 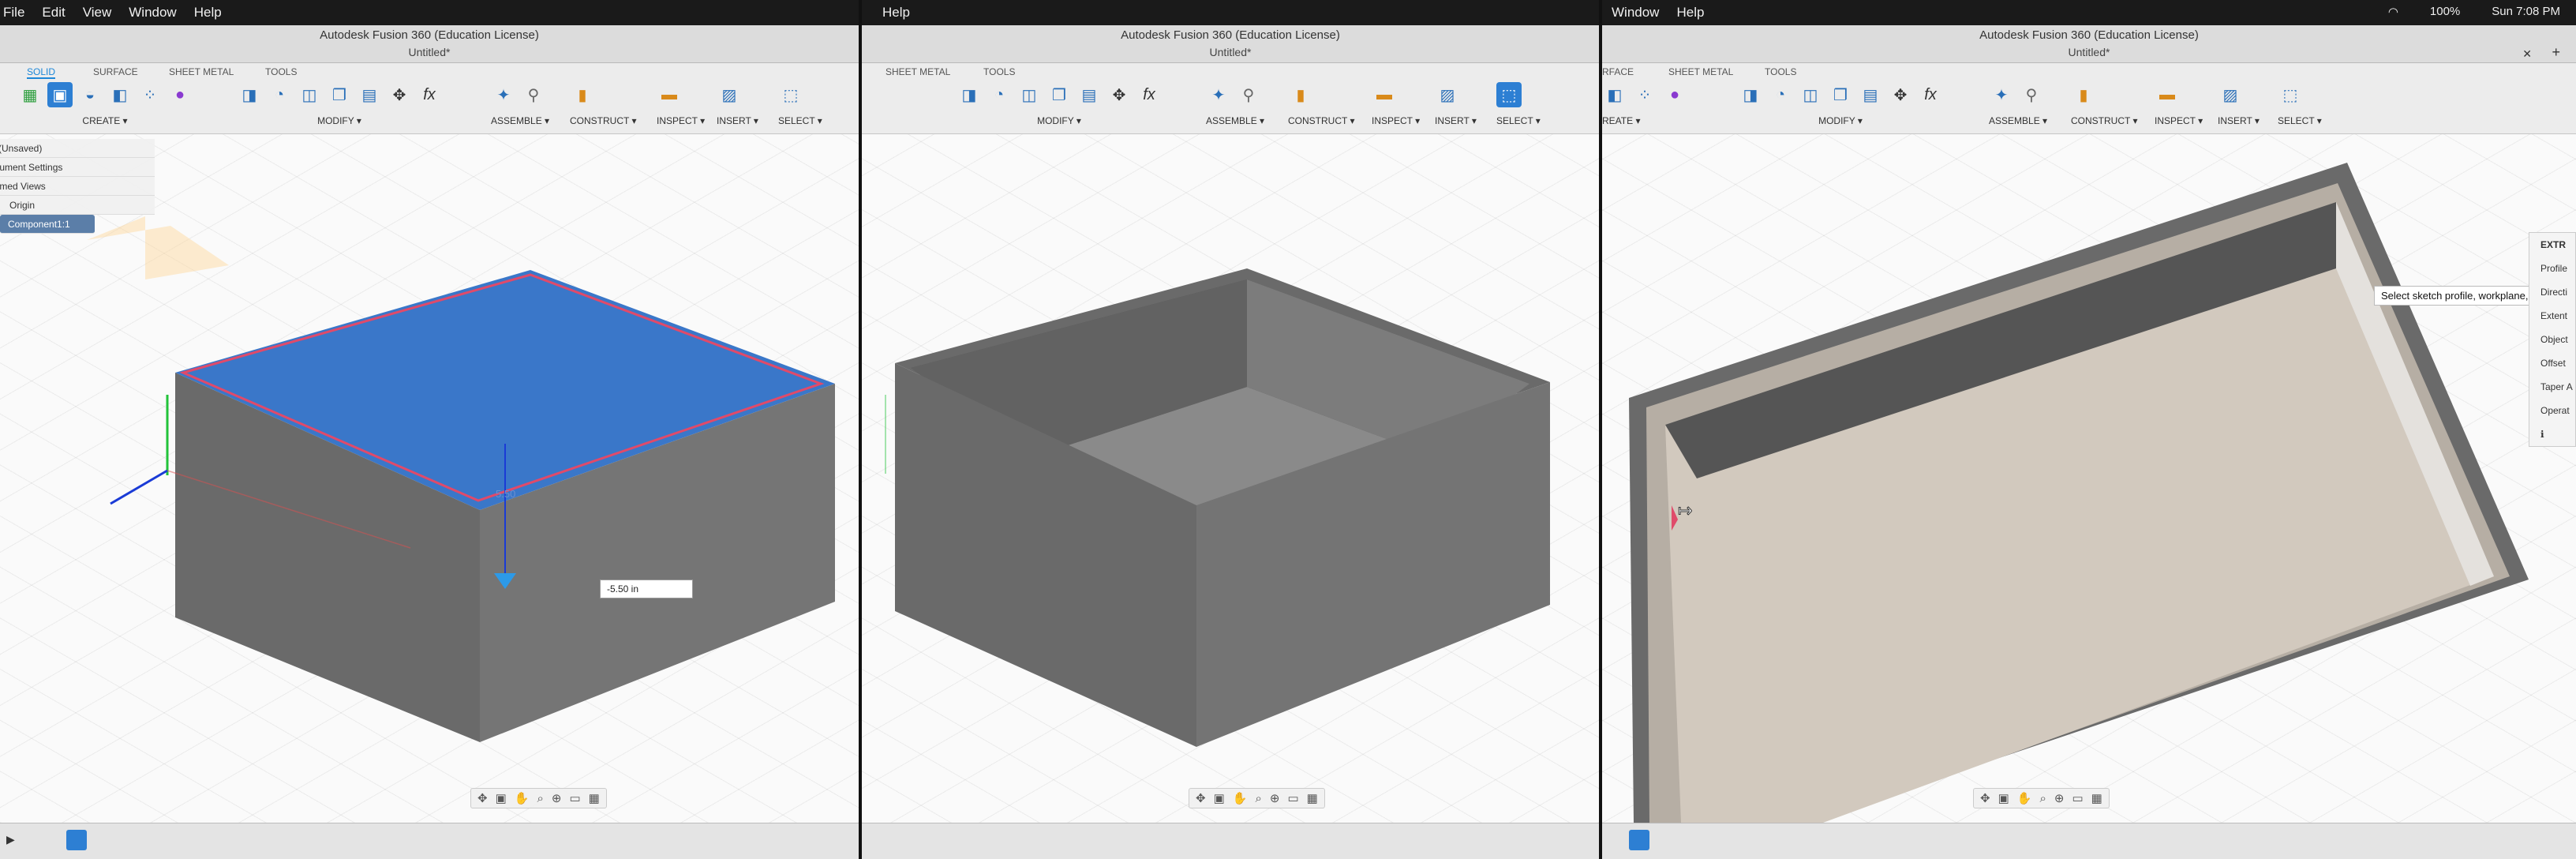 What do you see at coordinates (60, 94) in the screenshot?
I see `extrude-icon: ▣` at bounding box center [60, 94].